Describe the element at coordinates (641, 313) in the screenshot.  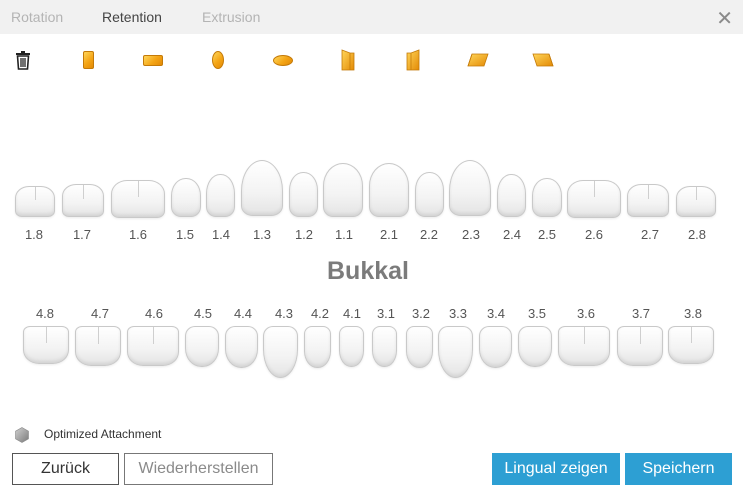
I see `tooth-label-3-7: 3.7` at that location.